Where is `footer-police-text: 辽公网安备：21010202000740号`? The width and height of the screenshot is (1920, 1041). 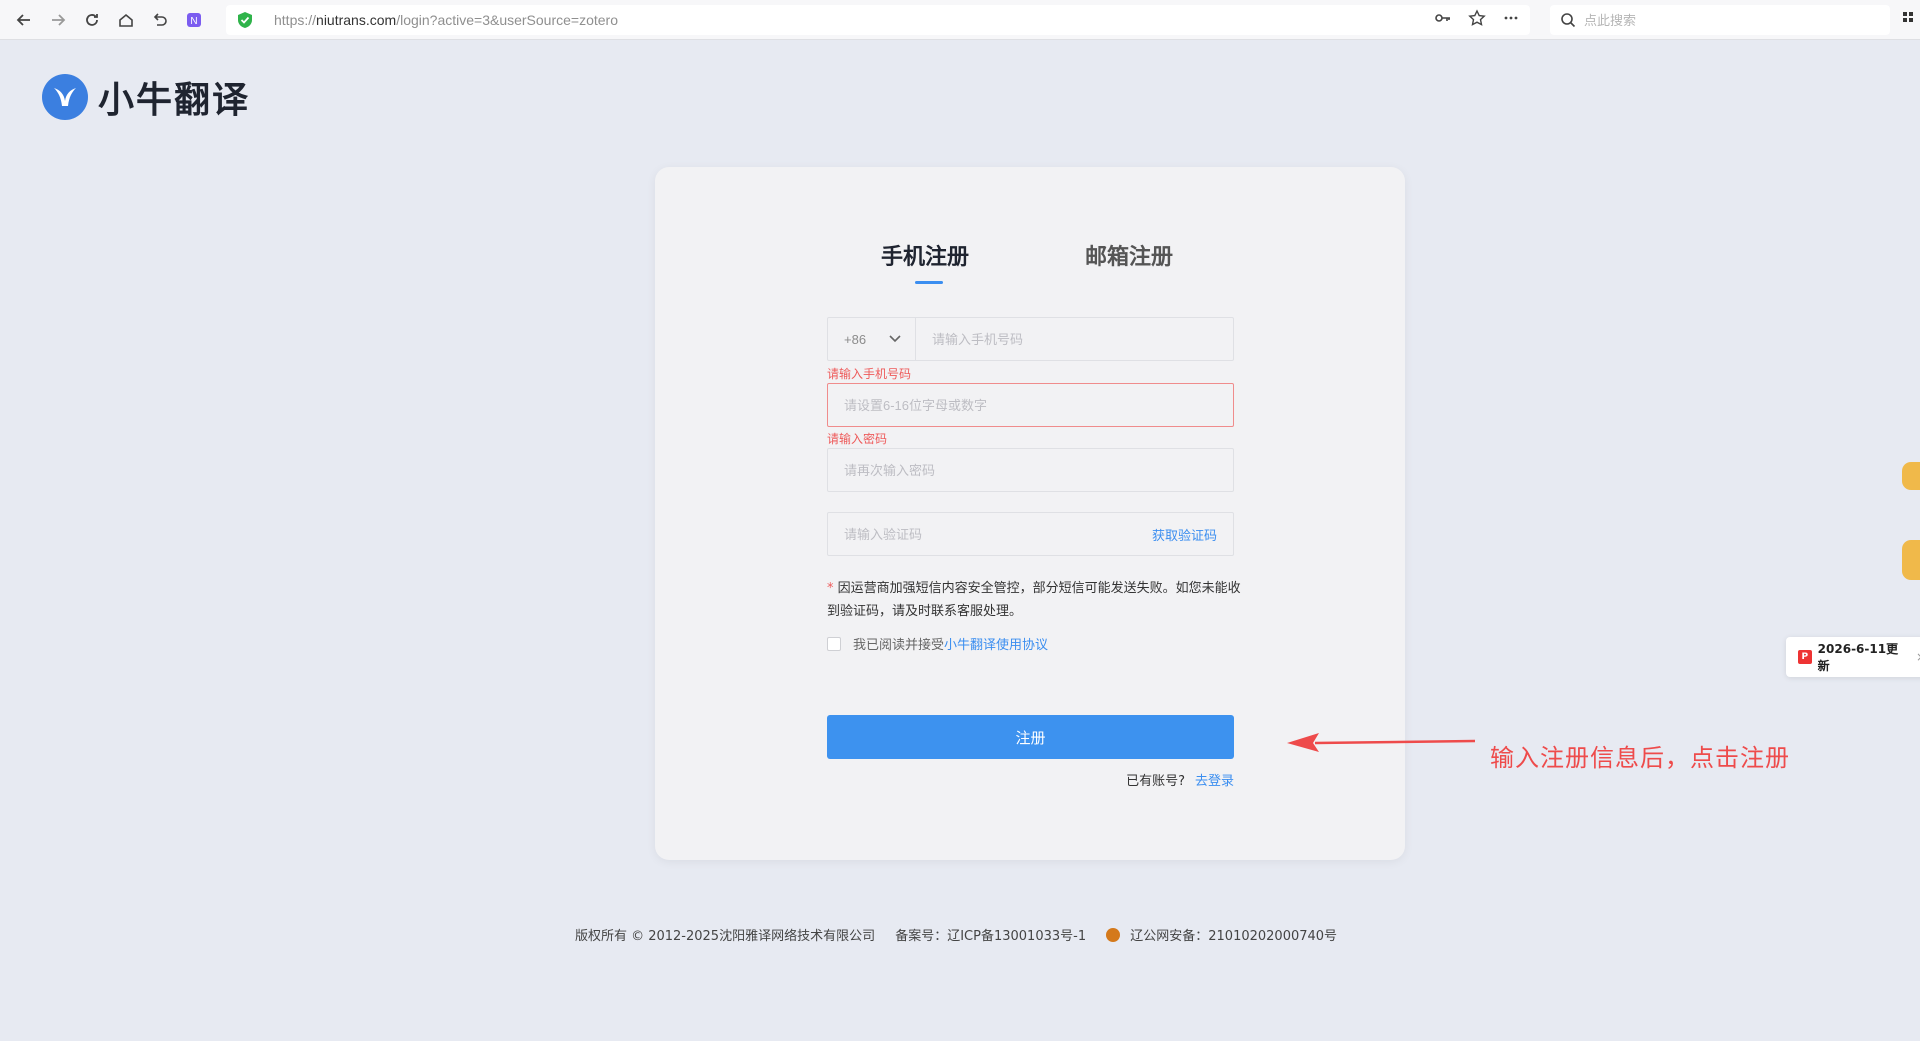 footer-police-text: 辽公网安备：21010202000740号 is located at coordinates (1234, 936).